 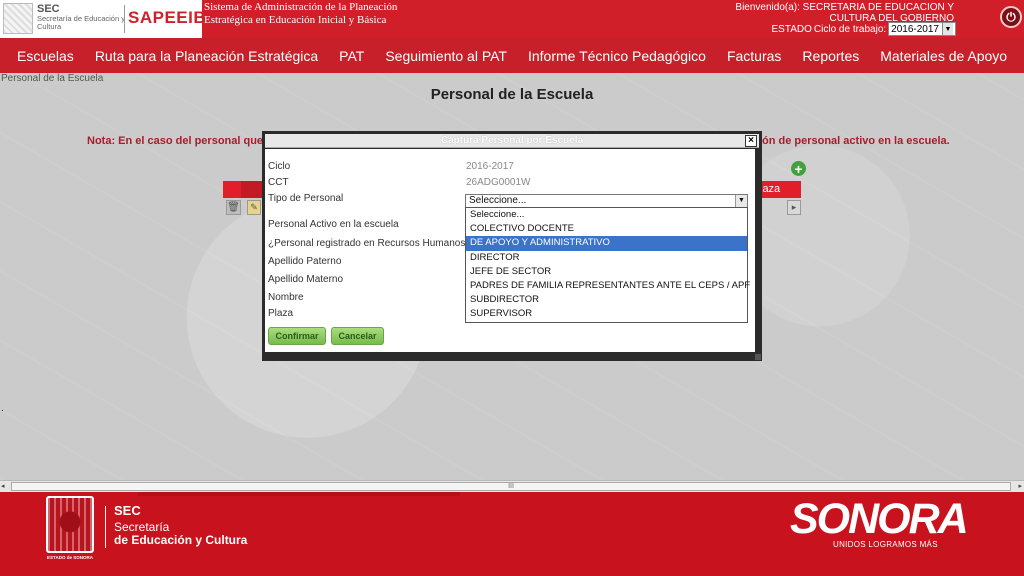 I want to click on nav-item-escuelas: Escuelas, so click(x=42, y=56).